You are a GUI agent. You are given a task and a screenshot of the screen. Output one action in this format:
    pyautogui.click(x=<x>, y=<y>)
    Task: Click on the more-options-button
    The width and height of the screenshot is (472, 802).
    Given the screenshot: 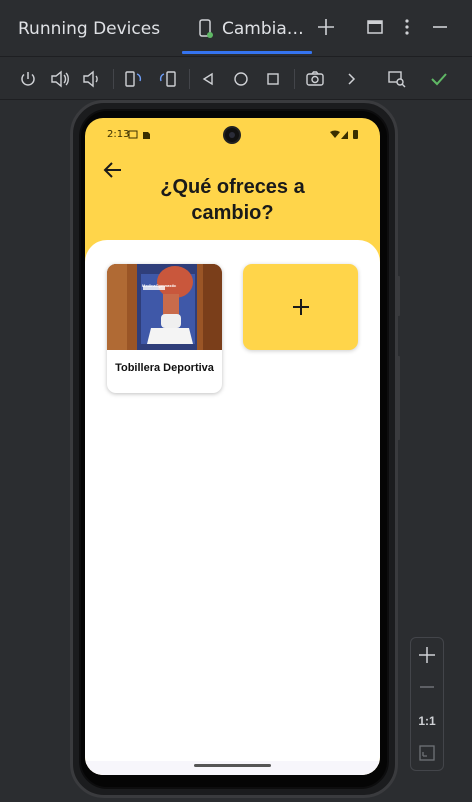 What is the action you would take?
    pyautogui.click(x=407, y=27)
    